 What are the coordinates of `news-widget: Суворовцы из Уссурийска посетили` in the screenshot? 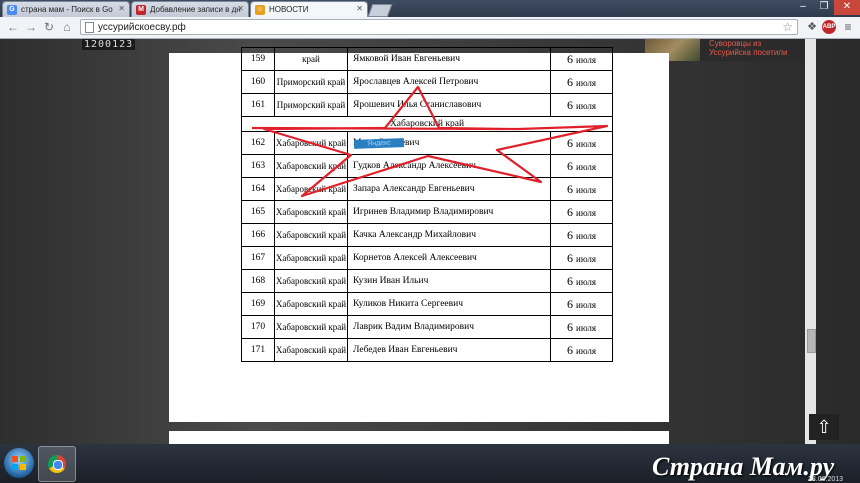 It's located at (725, 50).